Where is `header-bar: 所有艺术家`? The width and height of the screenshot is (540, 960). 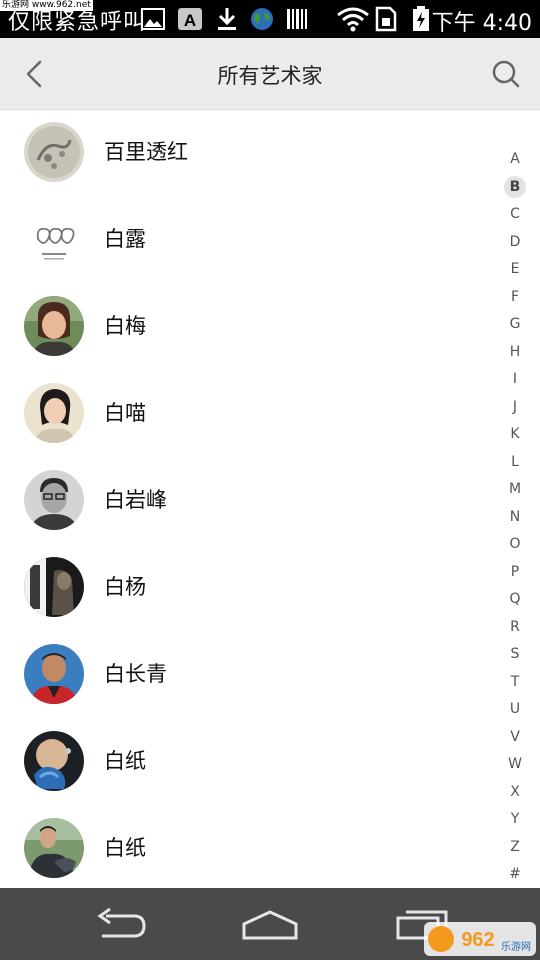 header-bar: 所有艺术家 is located at coordinates (270, 74).